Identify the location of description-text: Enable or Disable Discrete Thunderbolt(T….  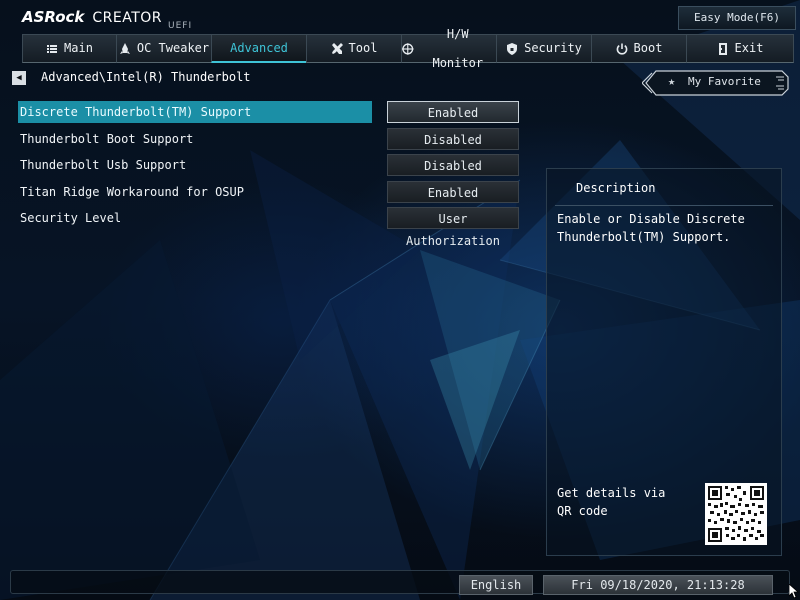
(651, 228).